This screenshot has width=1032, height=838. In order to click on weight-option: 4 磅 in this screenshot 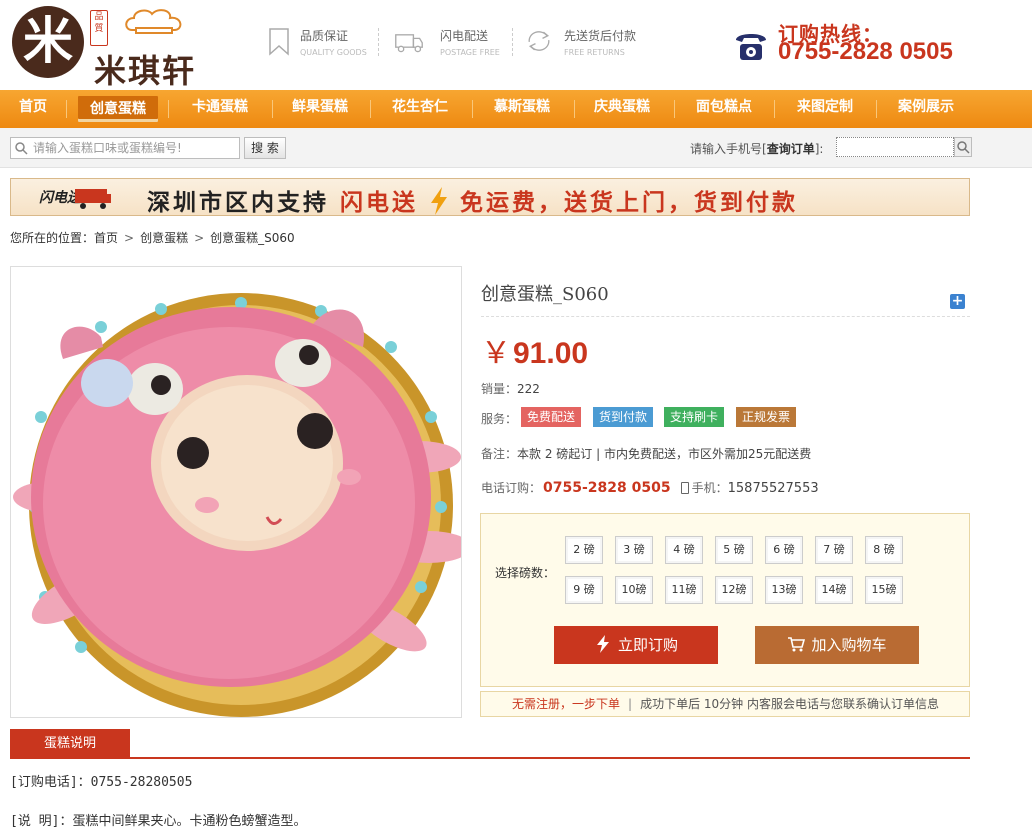, I will do `click(684, 550)`.